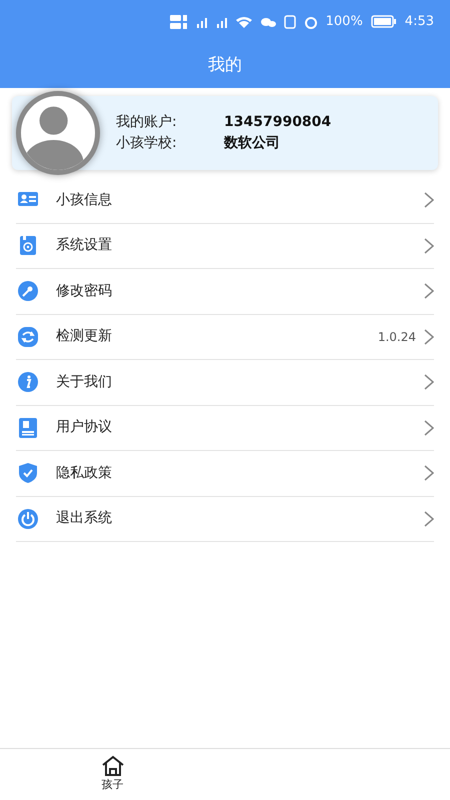  Describe the element at coordinates (225, 519) in the screenshot. I see `menu-item: 退出系统` at that location.